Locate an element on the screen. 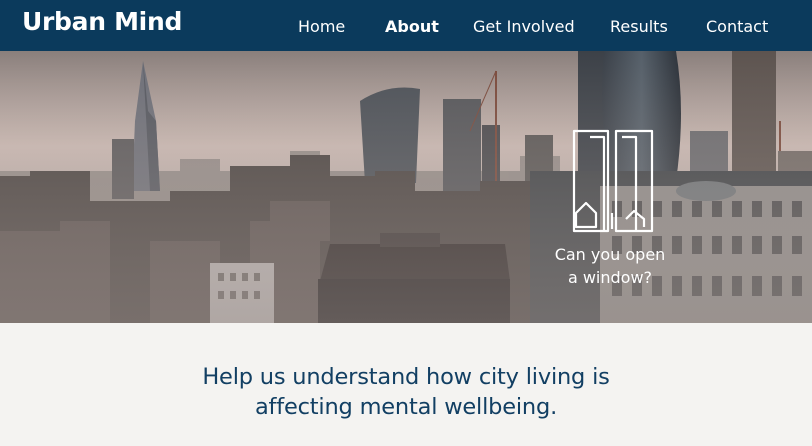 The image size is (812, 446). tagline-line2: affecting mental wellbeing. is located at coordinates (406, 407).